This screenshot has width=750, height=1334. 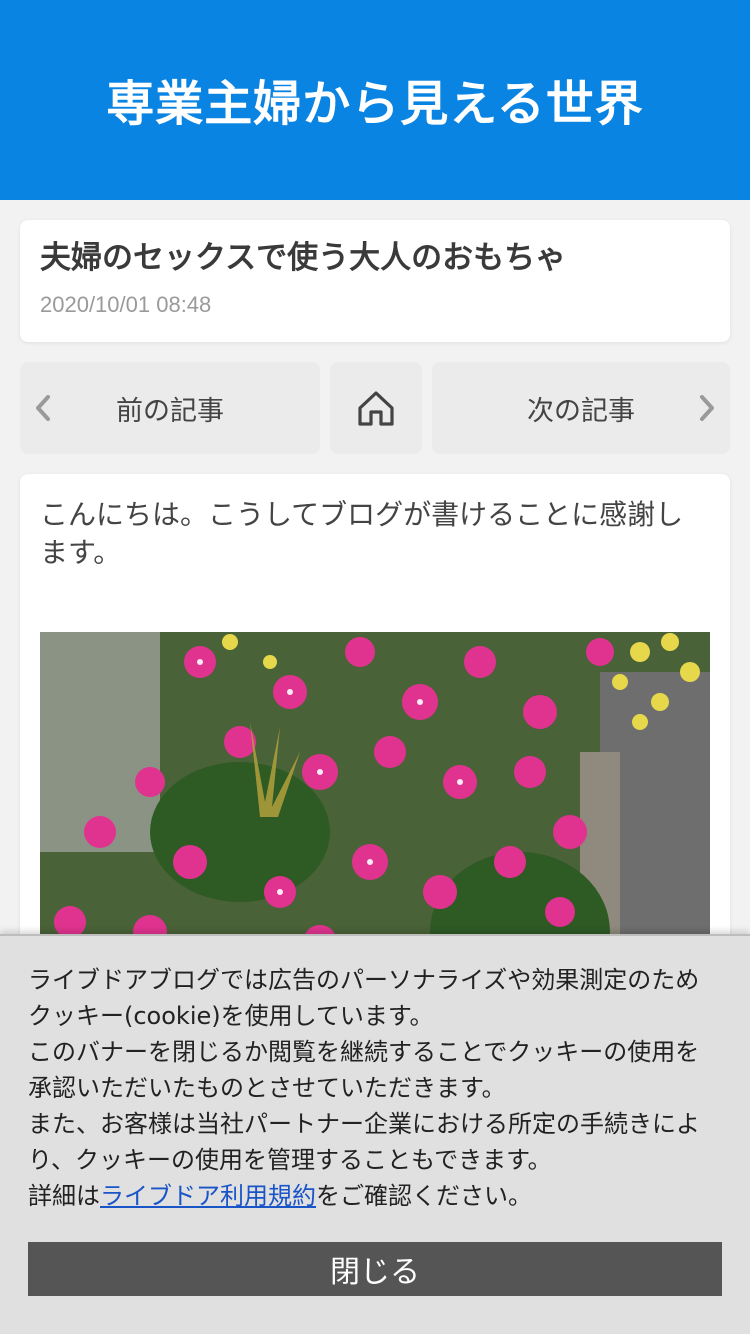 I want to click on article-header-card: 夫婦のセックスで使う大人のおもちゃ 2020/10/01 08:48, so click(x=375, y=281).